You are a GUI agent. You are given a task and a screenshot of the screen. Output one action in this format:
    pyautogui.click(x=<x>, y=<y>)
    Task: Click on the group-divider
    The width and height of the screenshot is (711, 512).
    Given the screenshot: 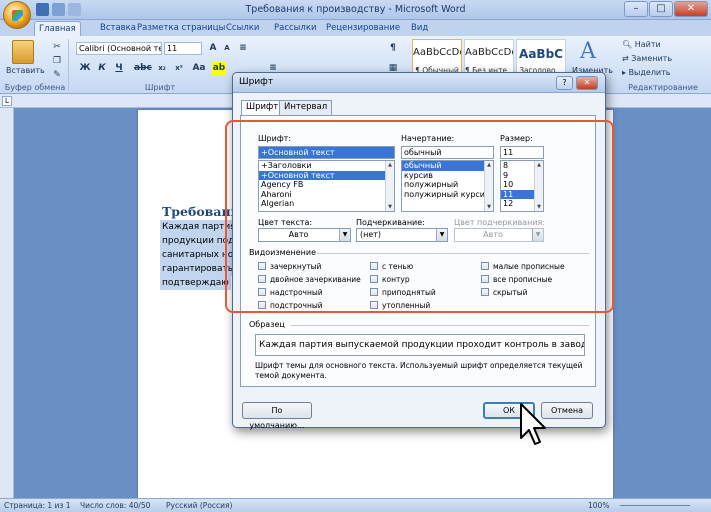 What is the action you would take?
    pyautogui.click(x=68, y=65)
    